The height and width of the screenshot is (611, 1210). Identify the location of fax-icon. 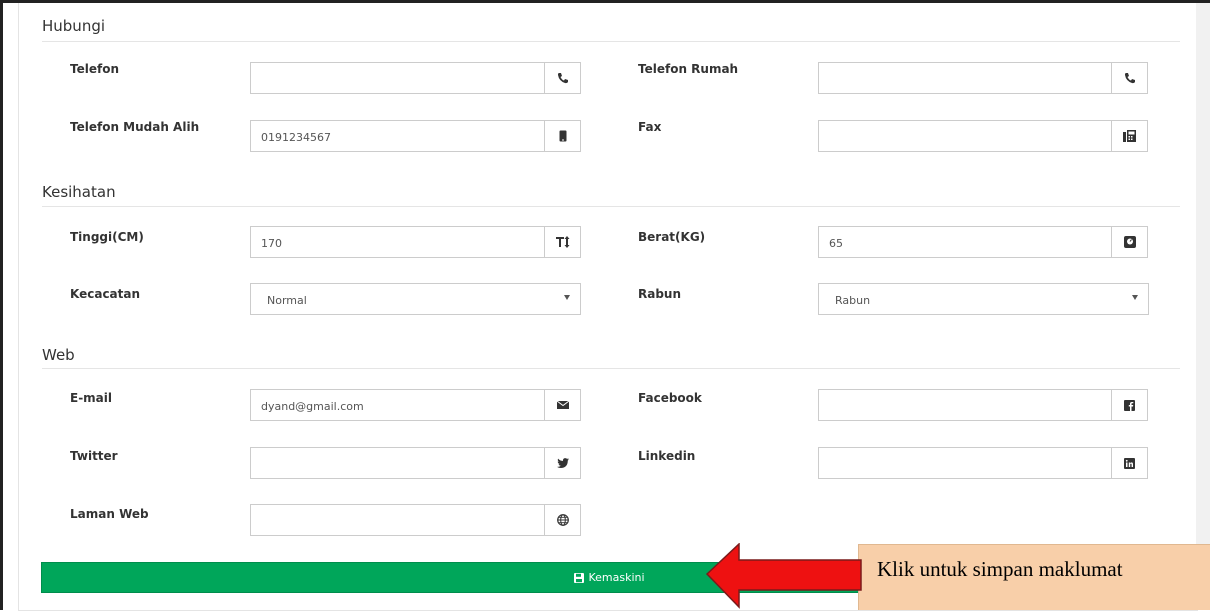
(1129, 136).